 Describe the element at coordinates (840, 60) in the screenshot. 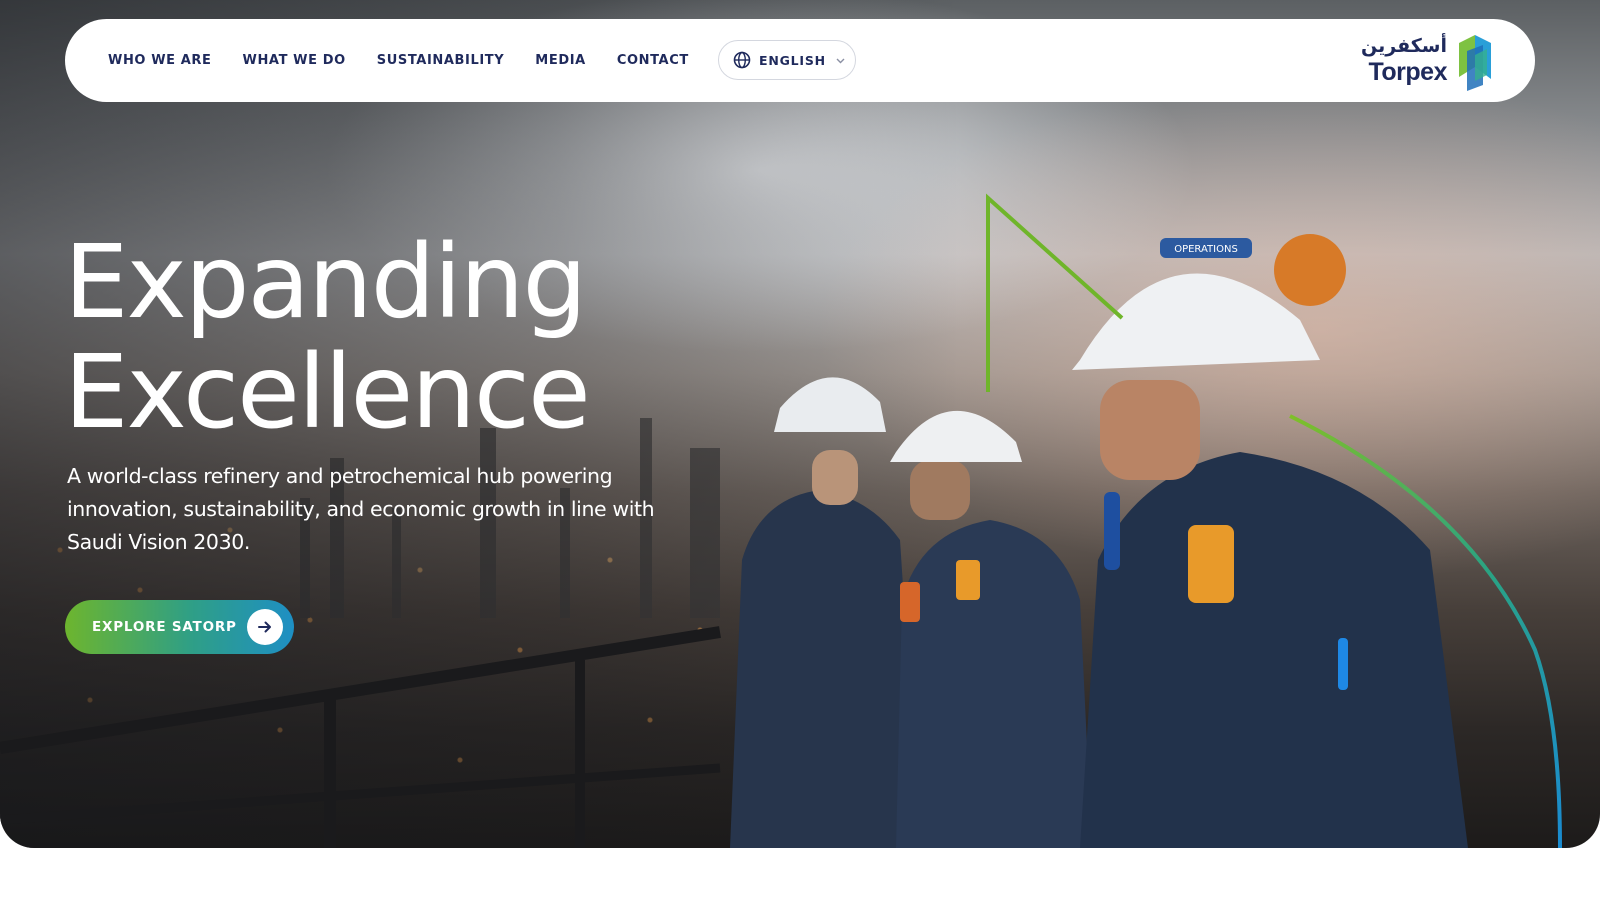

I see `chevron-down-icon` at that location.